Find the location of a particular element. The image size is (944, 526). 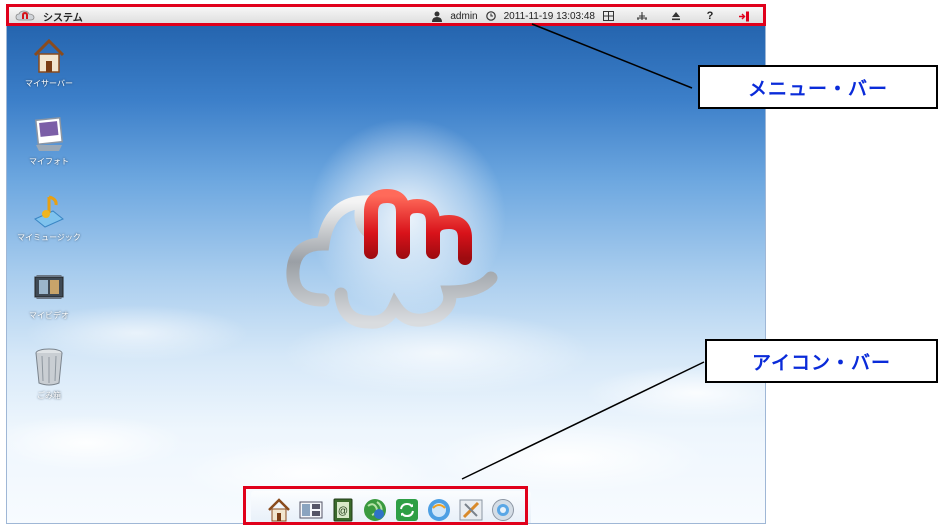

icon-bar-leader-line is located at coordinates (583, 420).